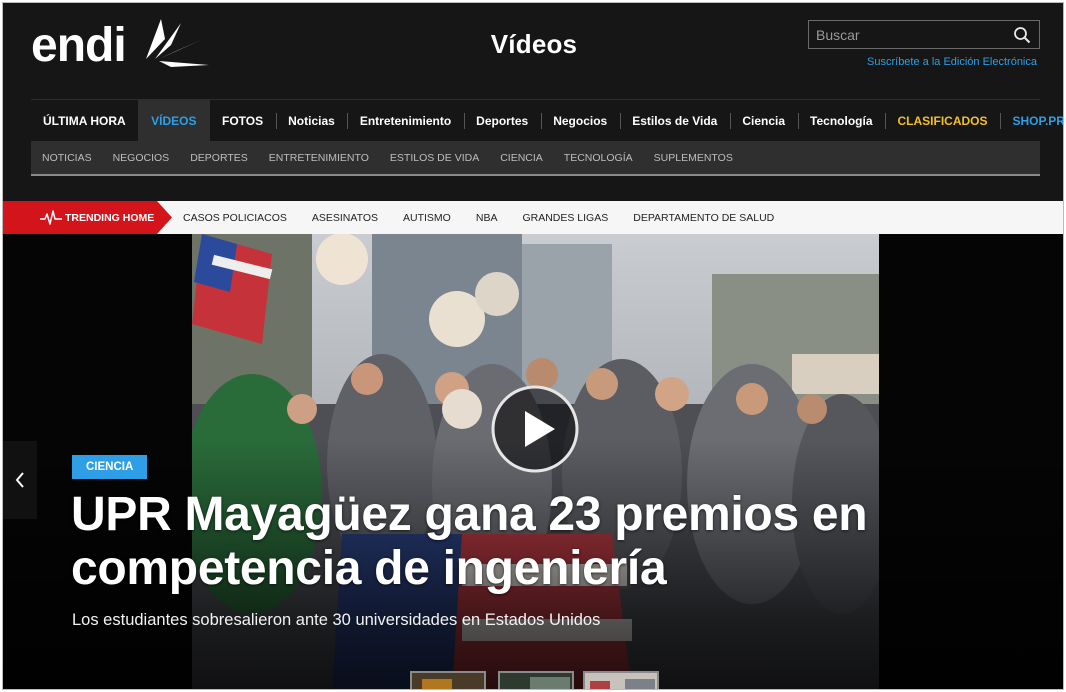 This screenshot has height=692, width=1066. What do you see at coordinates (598, 158) in the screenshot?
I see `subnav-item-tecnologia: TECNOLOGÍA` at bounding box center [598, 158].